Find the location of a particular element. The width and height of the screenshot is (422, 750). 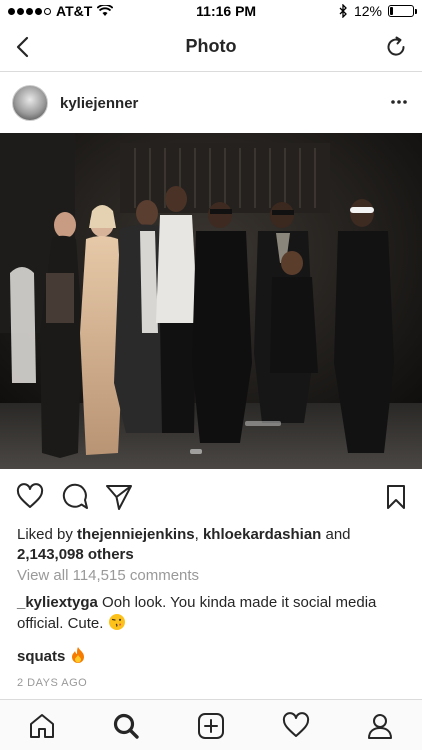

view-all-comments-link: View all 114,515 comments is located at coordinates (108, 575).